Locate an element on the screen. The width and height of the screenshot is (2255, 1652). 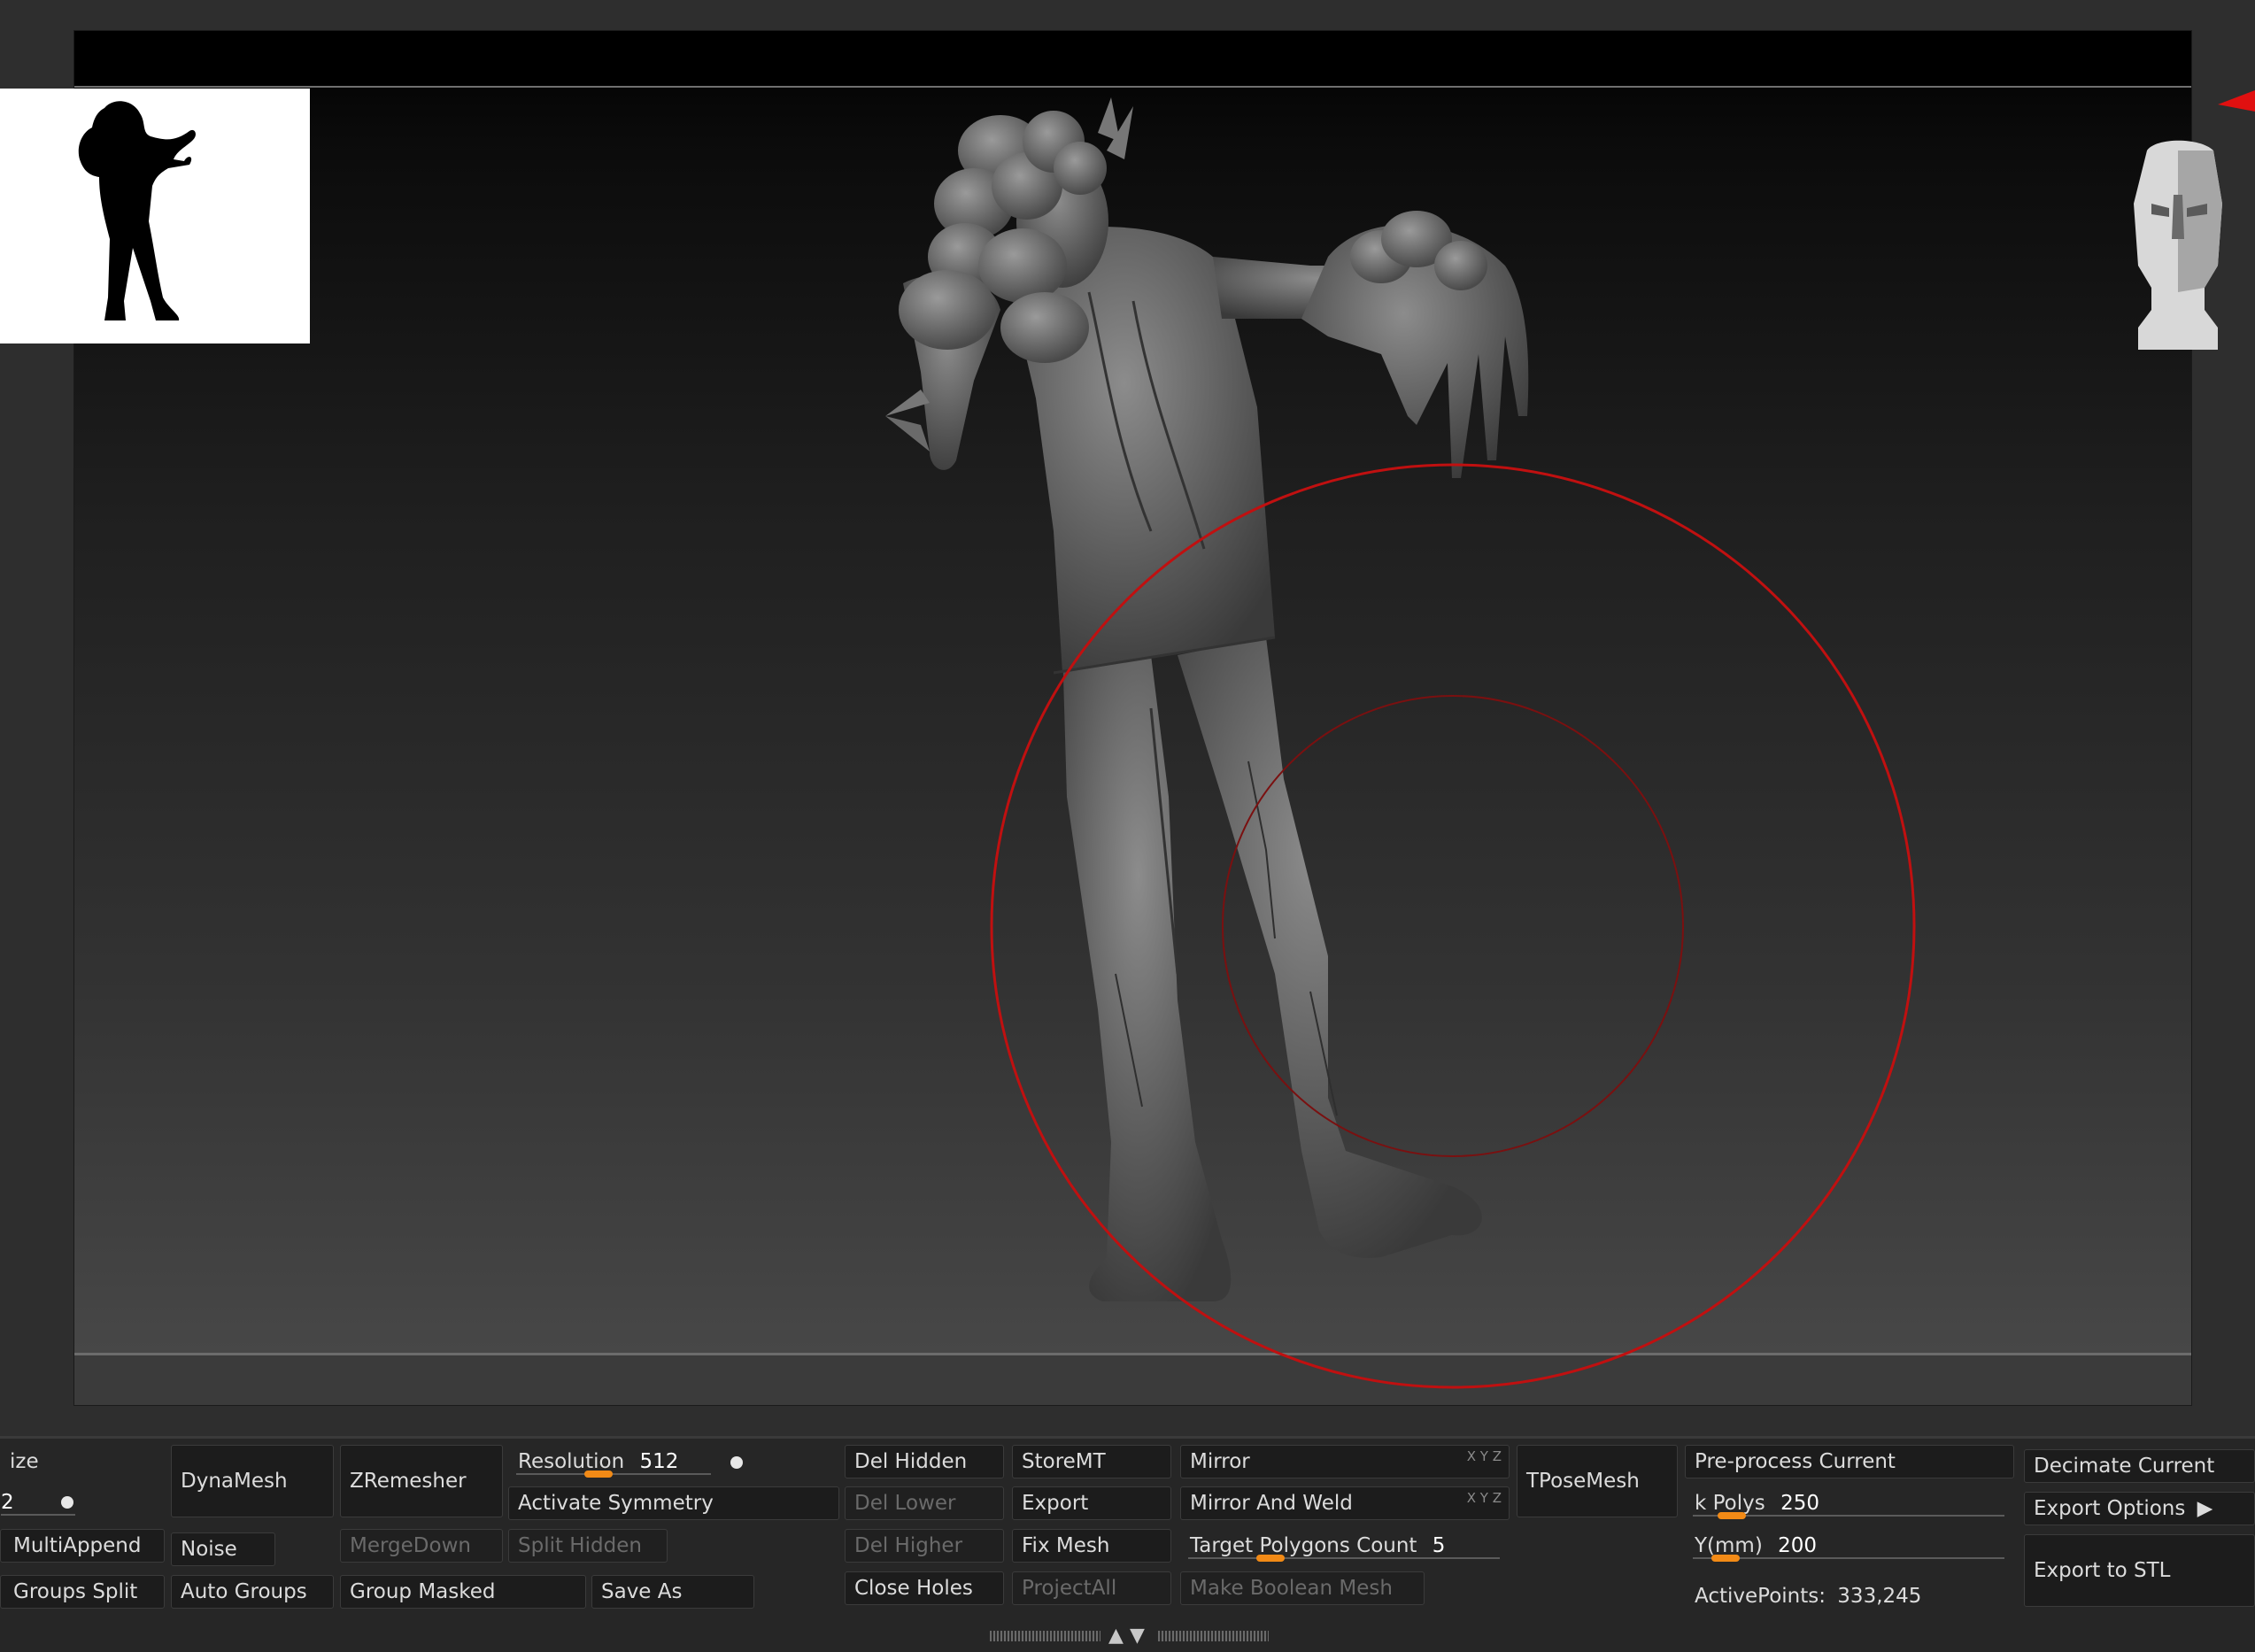
export-to-stl-label: Export to STL is located at coordinates (2102, 1570).